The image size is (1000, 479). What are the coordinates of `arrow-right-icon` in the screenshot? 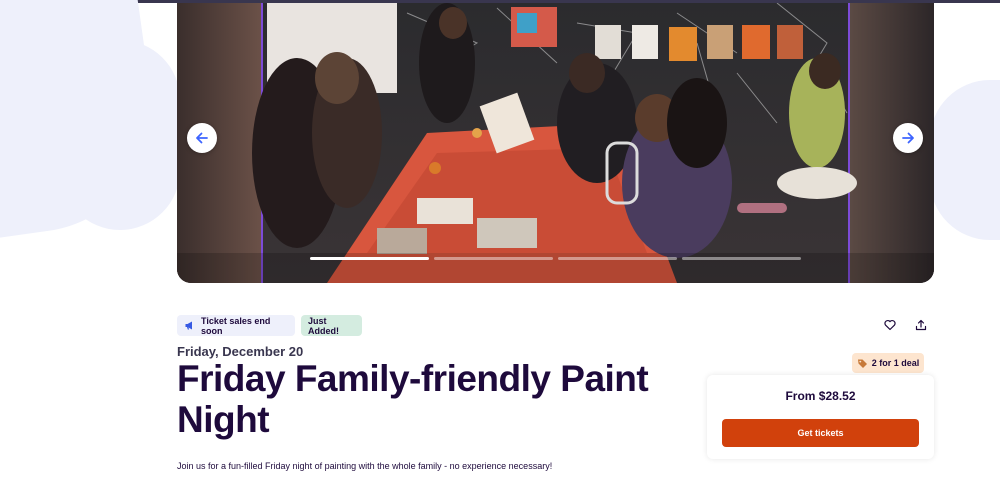 It's located at (908, 138).